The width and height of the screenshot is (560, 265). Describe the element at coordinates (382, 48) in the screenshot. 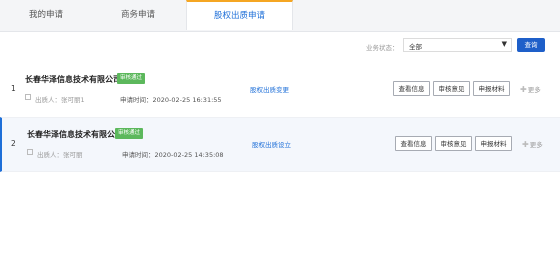

I see `status-filter-label: 业务状态：` at that location.